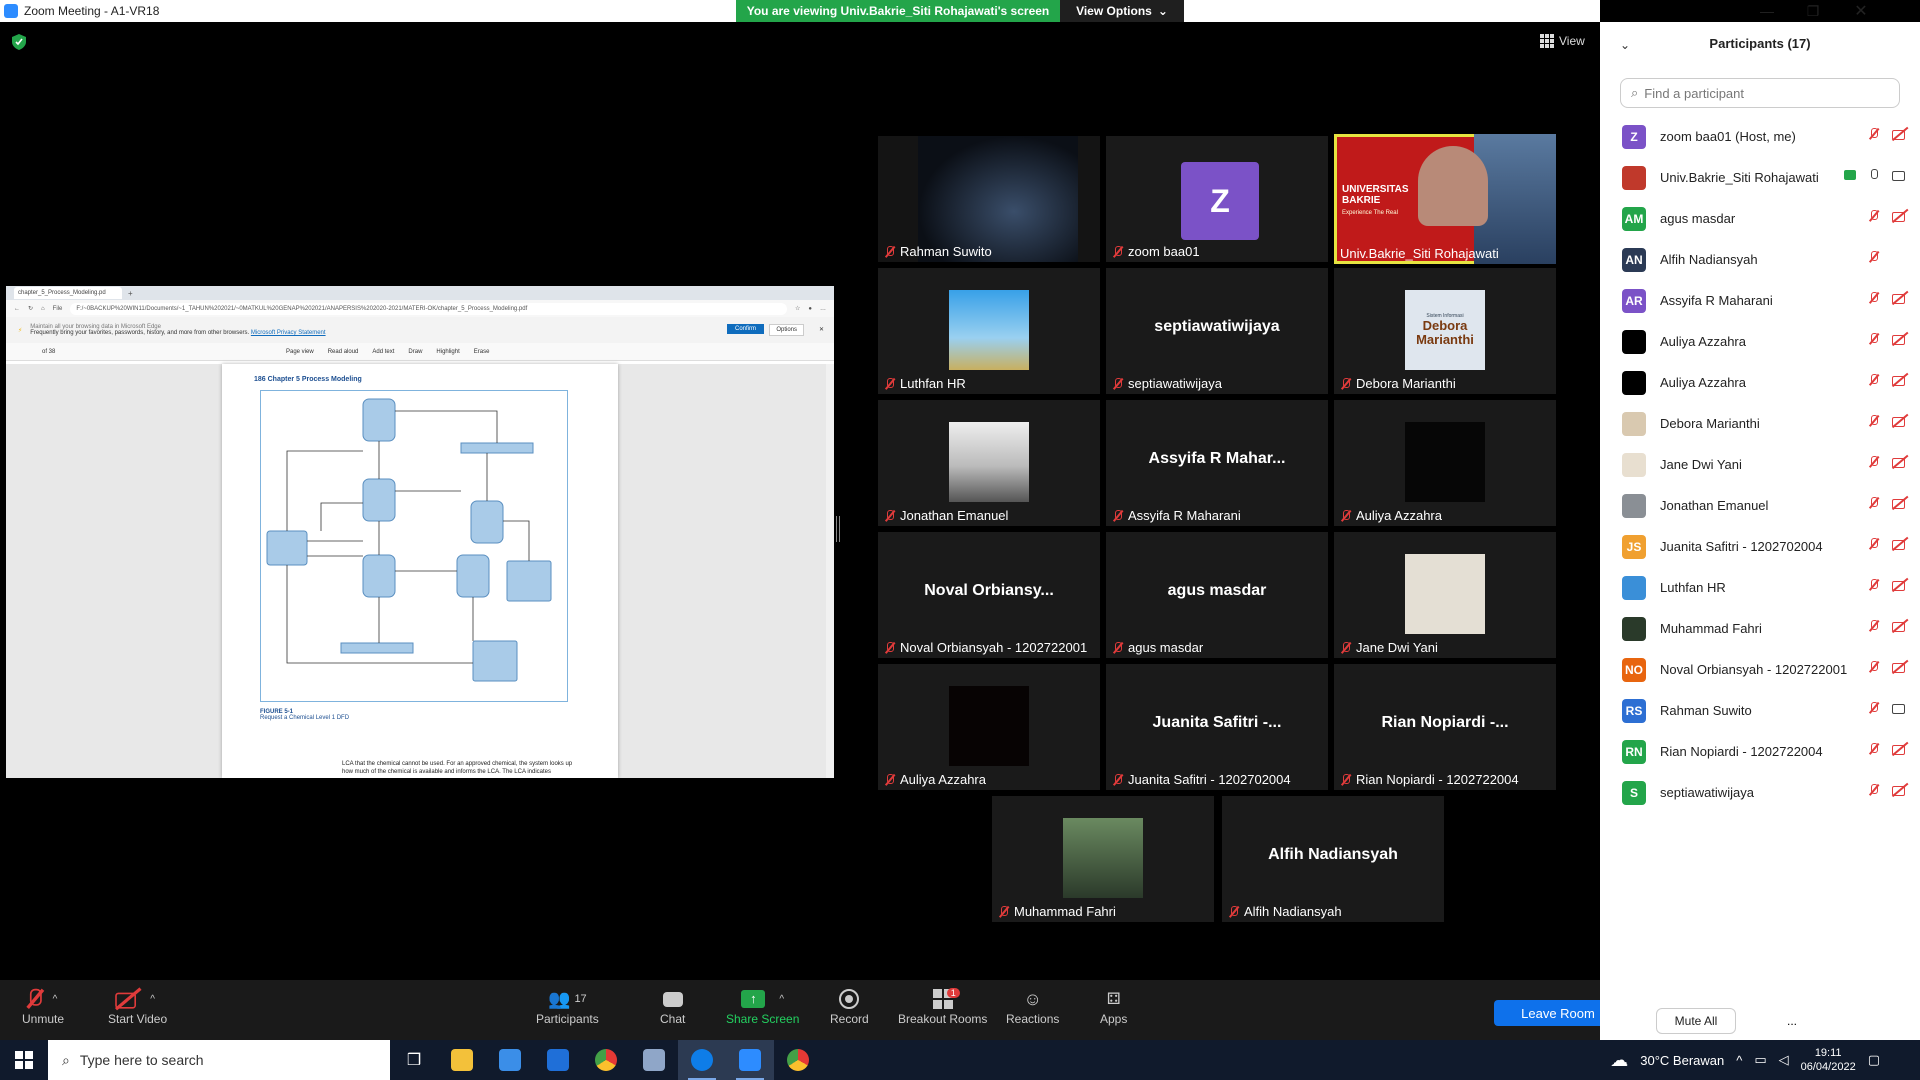  I want to click on video-tile: Alfih Nadiansyah Alfih Nadiansyah, so click(1333, 859).